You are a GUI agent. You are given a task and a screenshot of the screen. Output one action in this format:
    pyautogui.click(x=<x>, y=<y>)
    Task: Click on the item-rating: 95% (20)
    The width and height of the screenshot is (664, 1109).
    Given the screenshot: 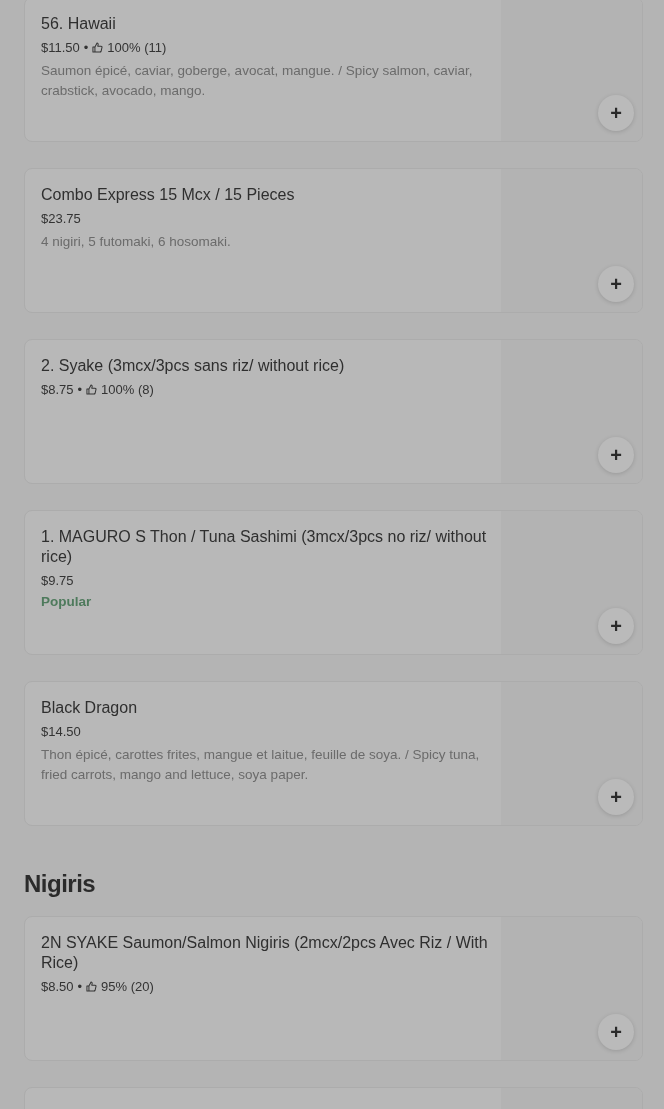 What is the action you would take?
    pyautogui.click(x=127, y=986)
    